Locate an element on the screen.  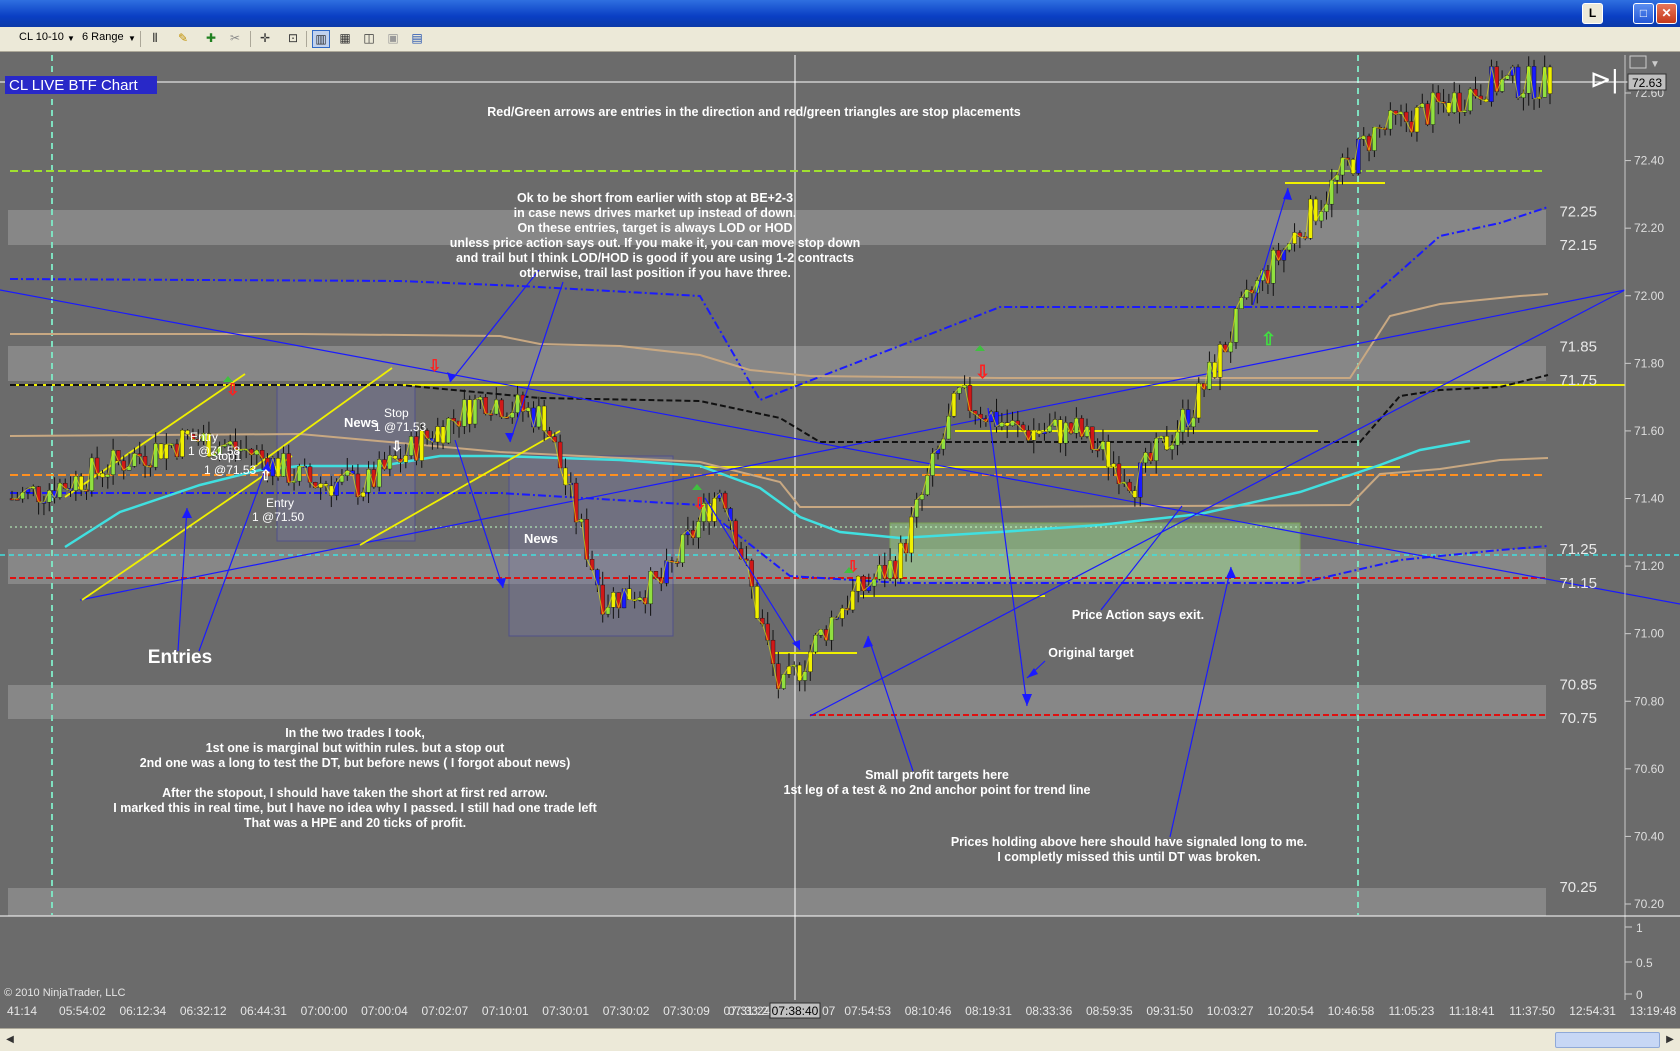
crosshair-icon: ✛ is located at coordinates (265, 39).